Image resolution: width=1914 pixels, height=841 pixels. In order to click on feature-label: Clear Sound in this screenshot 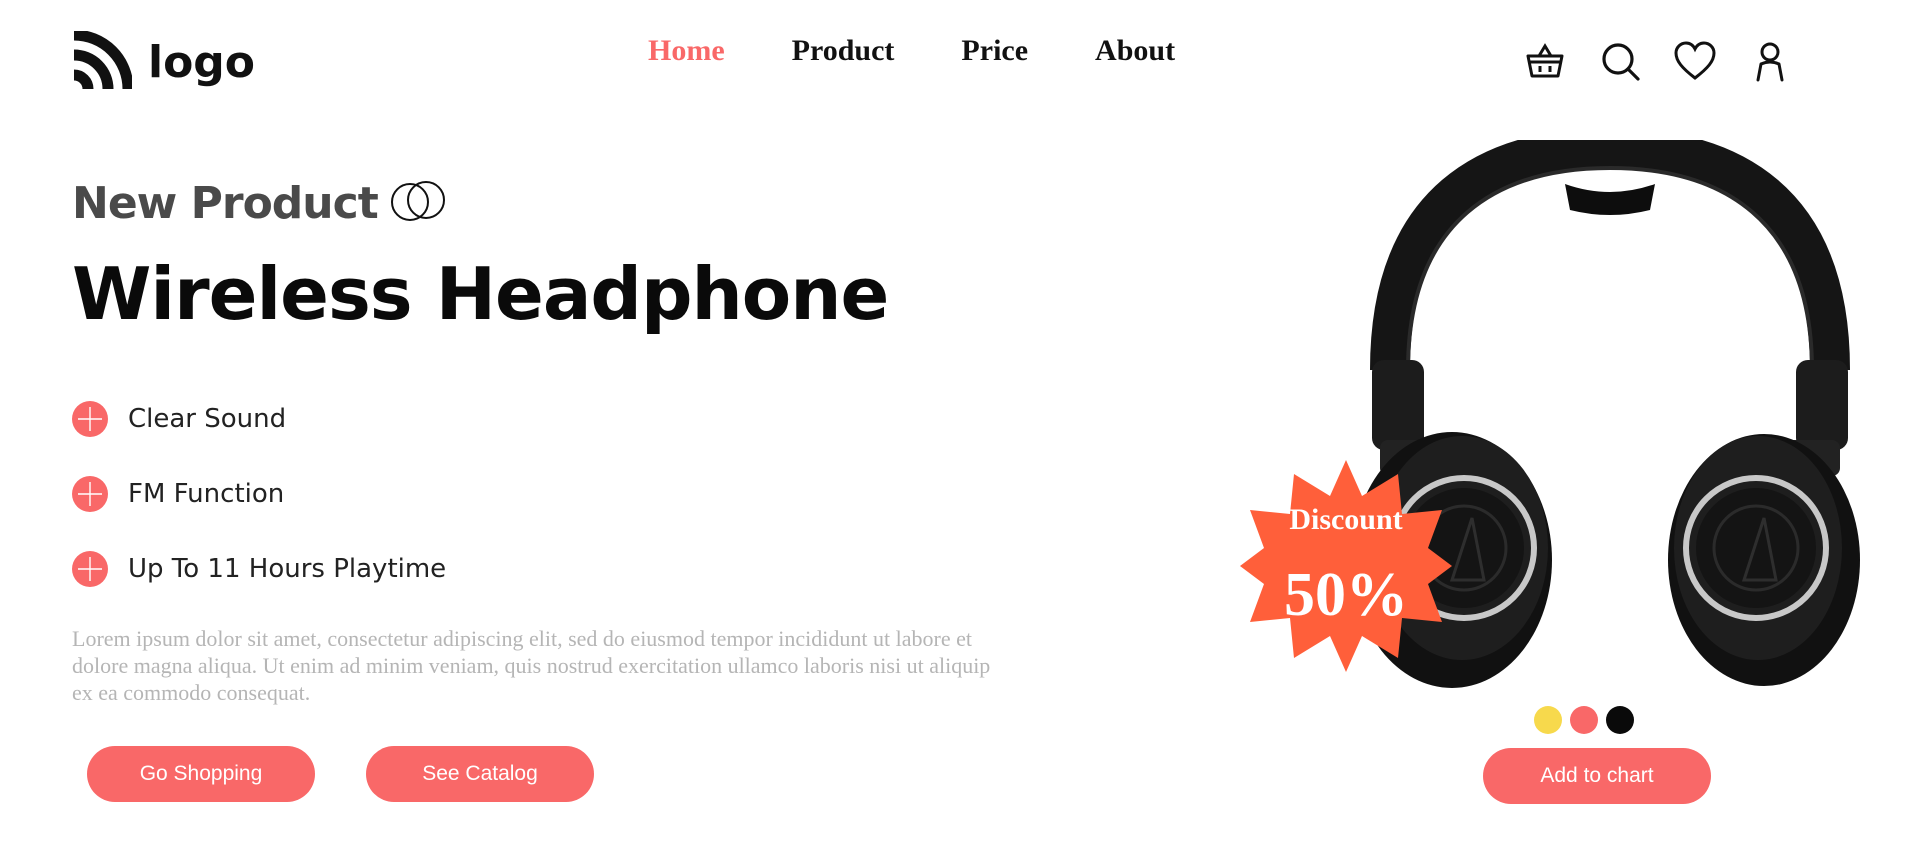, I will do `click(207, 419)`.